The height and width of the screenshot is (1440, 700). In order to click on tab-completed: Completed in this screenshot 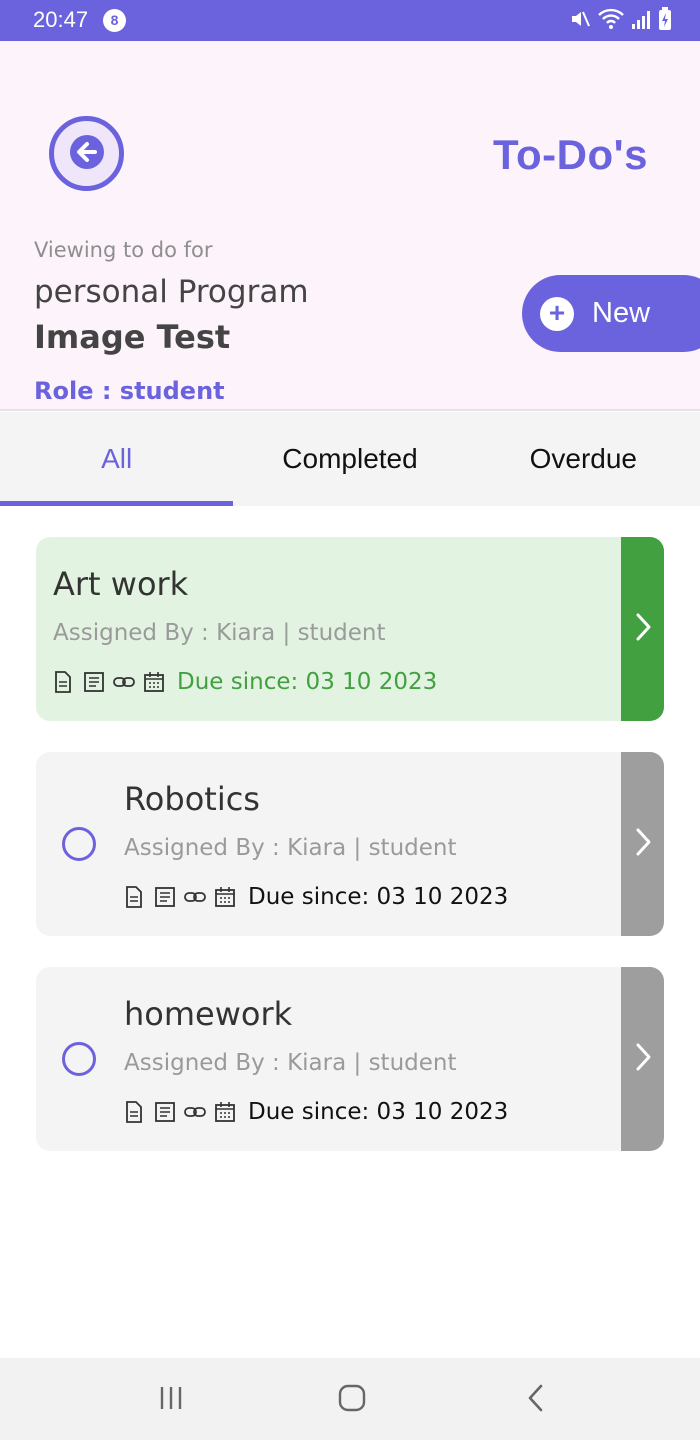, I will do `click(349, 459)`.